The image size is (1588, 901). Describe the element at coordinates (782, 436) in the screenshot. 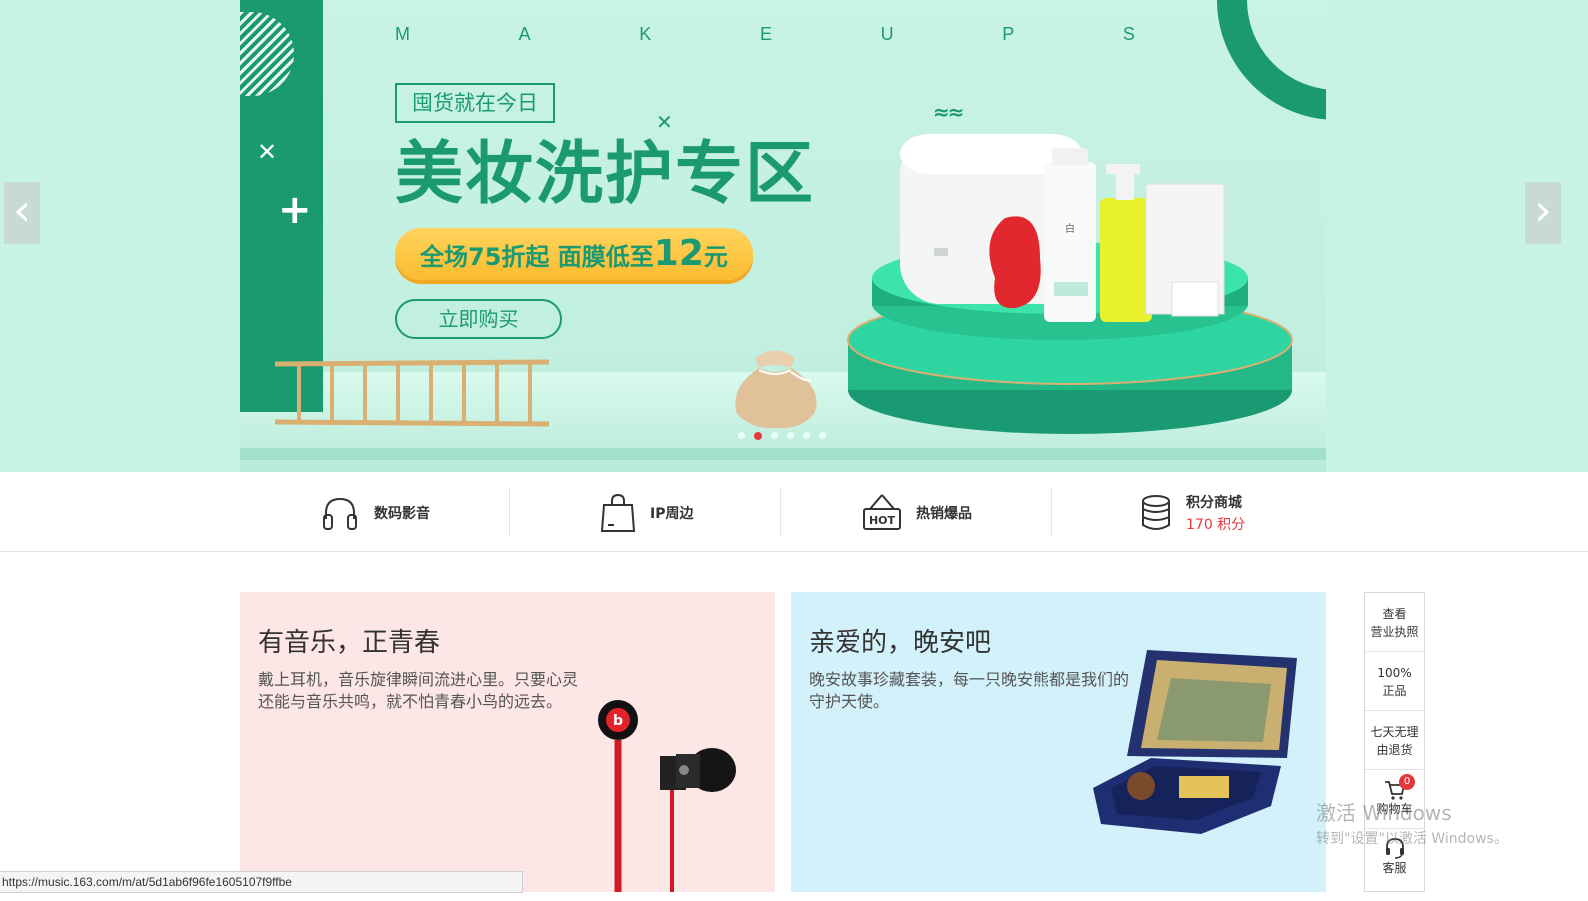

I see `slide-indicator` at that location.